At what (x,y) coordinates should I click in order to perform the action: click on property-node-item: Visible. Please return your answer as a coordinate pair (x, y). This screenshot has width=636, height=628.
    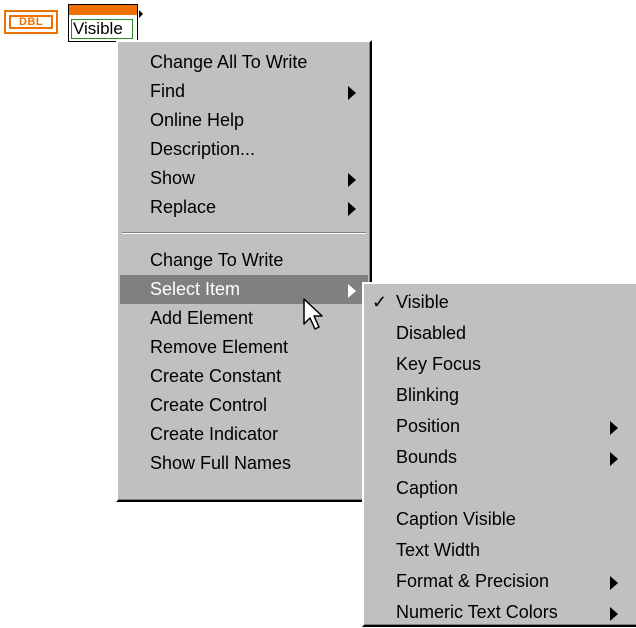
    Looking at the image, I should click on (102, 29).